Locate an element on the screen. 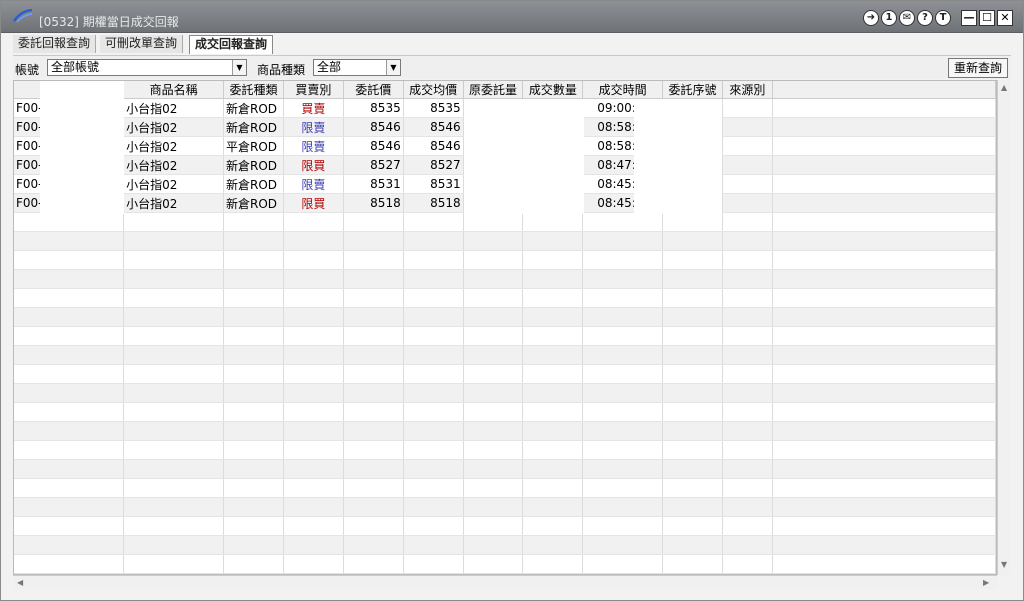 The image size is (1024, 601). account-select-value: 全部帳號 is located at coordinates (75, 67).